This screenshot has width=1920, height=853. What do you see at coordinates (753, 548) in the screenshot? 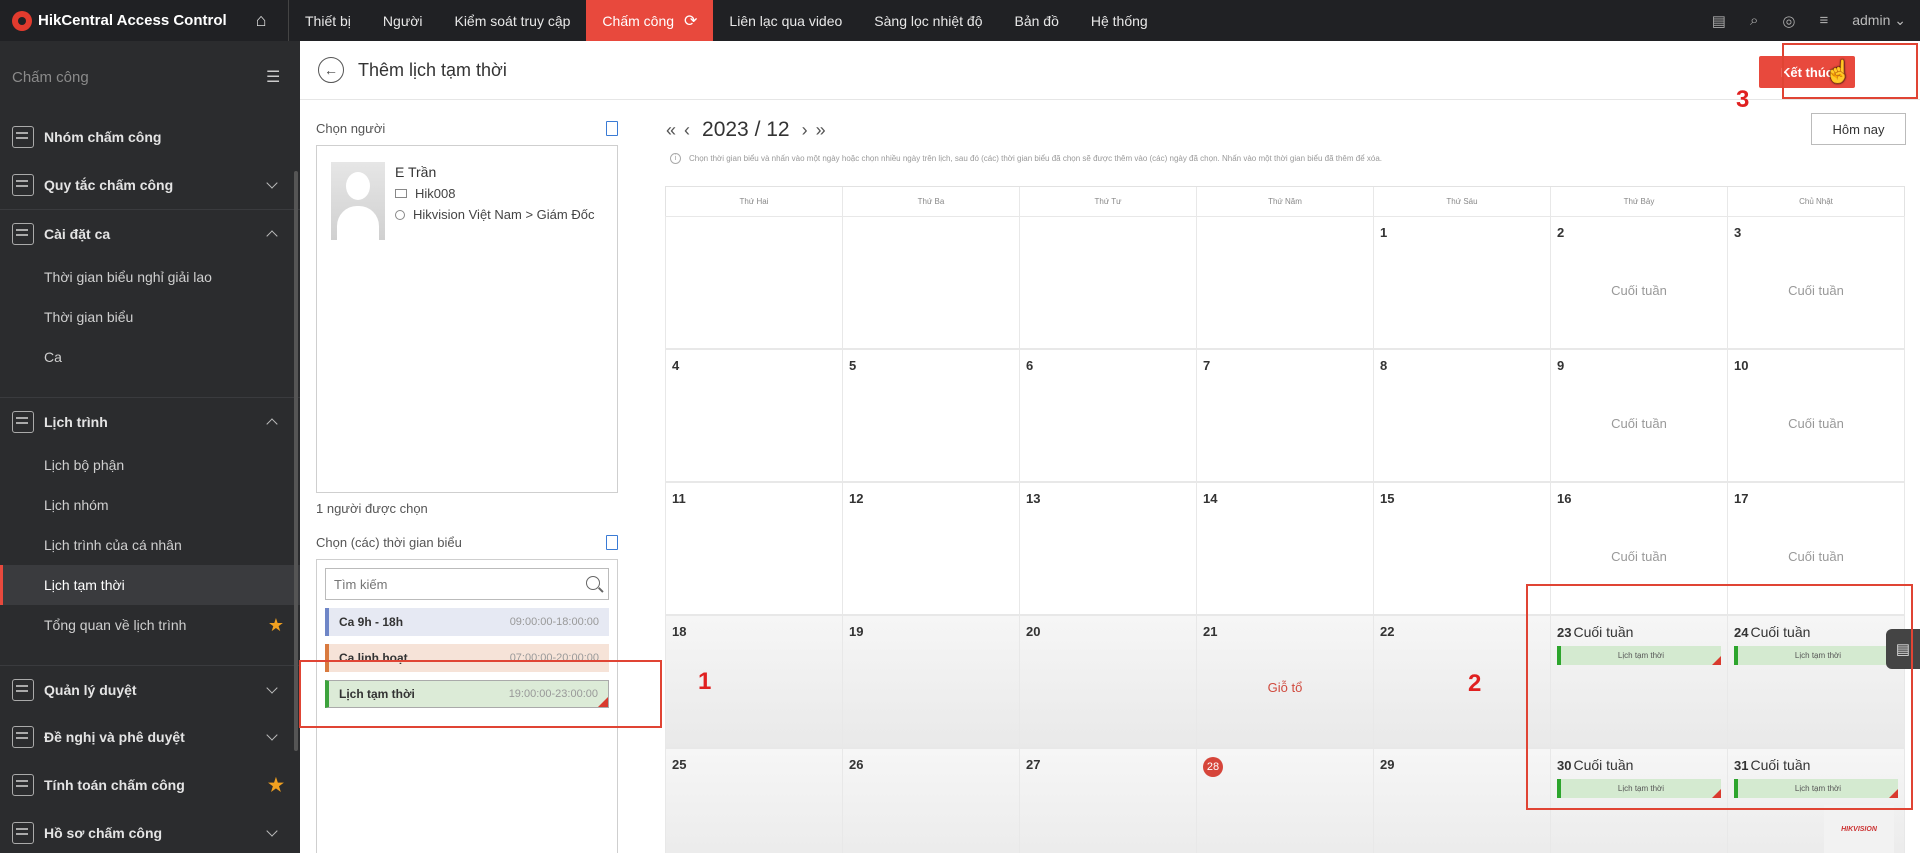
I see `day-cell: 11` at bounding box center [753, 548].